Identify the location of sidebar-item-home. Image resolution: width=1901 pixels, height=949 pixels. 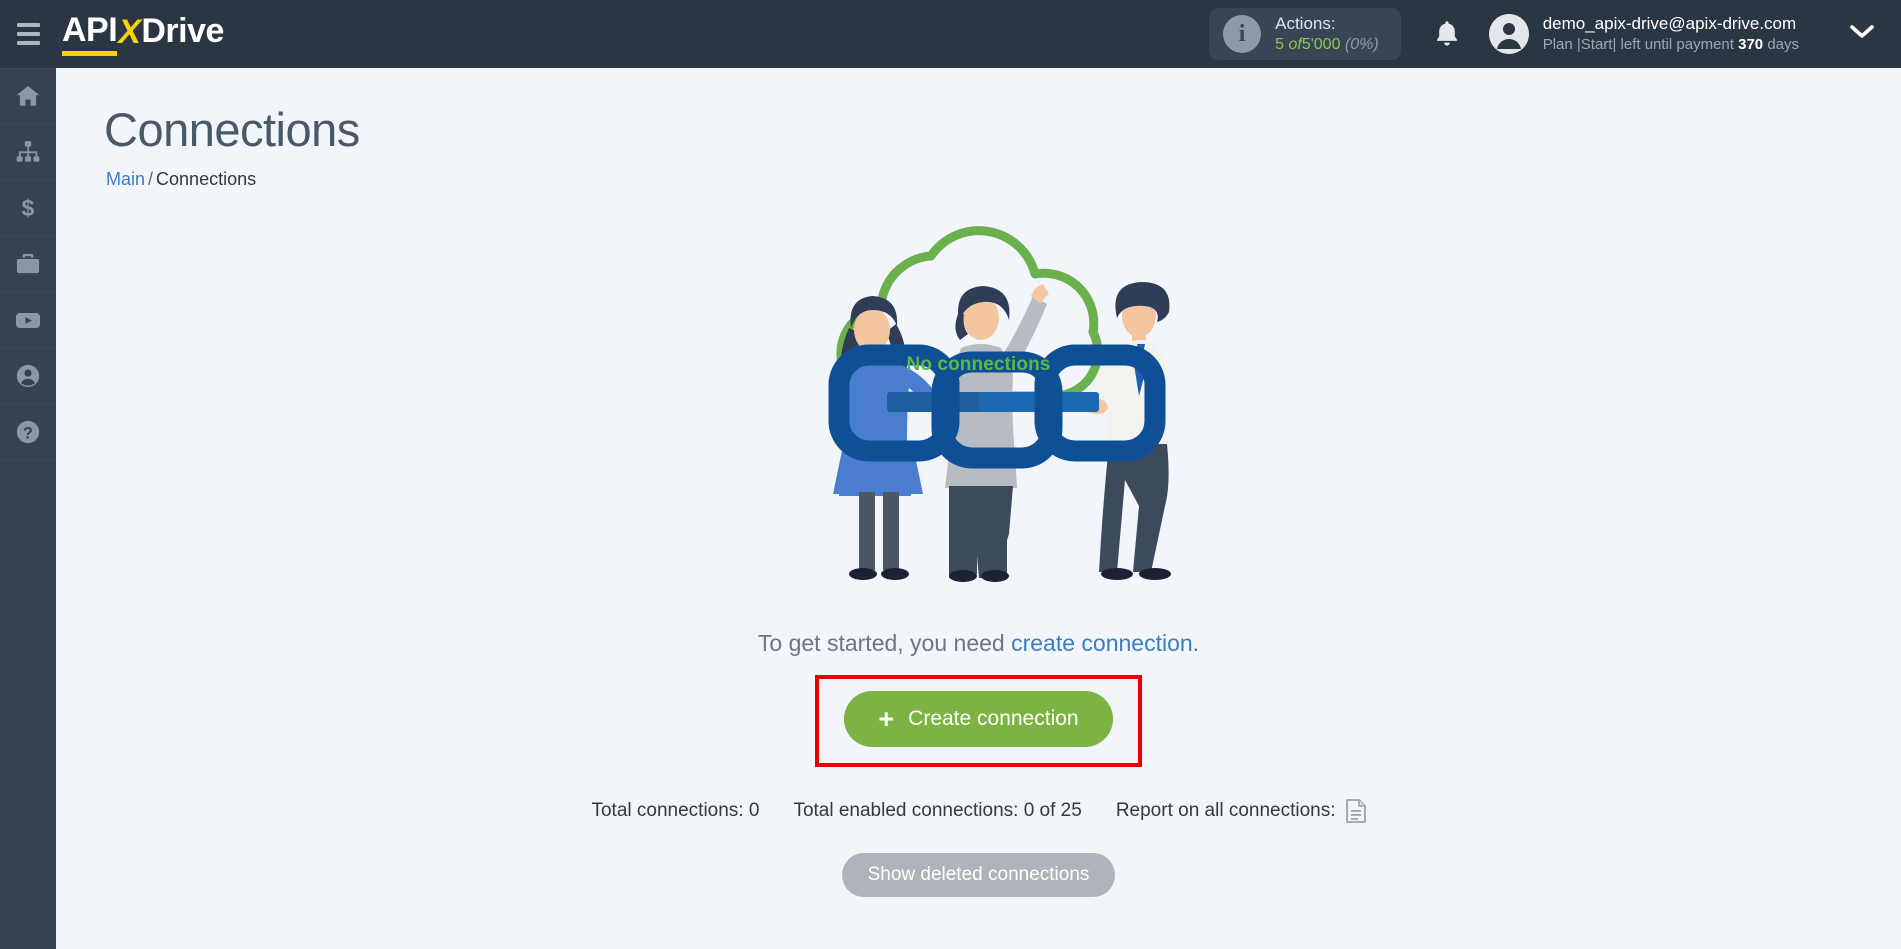
(28, 96).